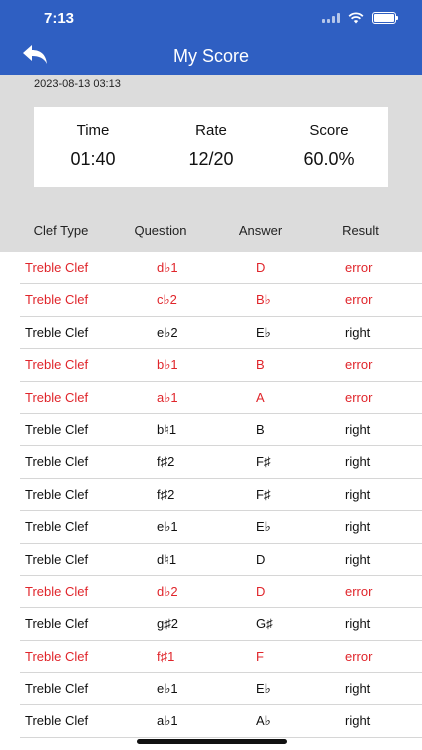  I want to click on nav-header: 7:13 My Score, so click(211, 37).